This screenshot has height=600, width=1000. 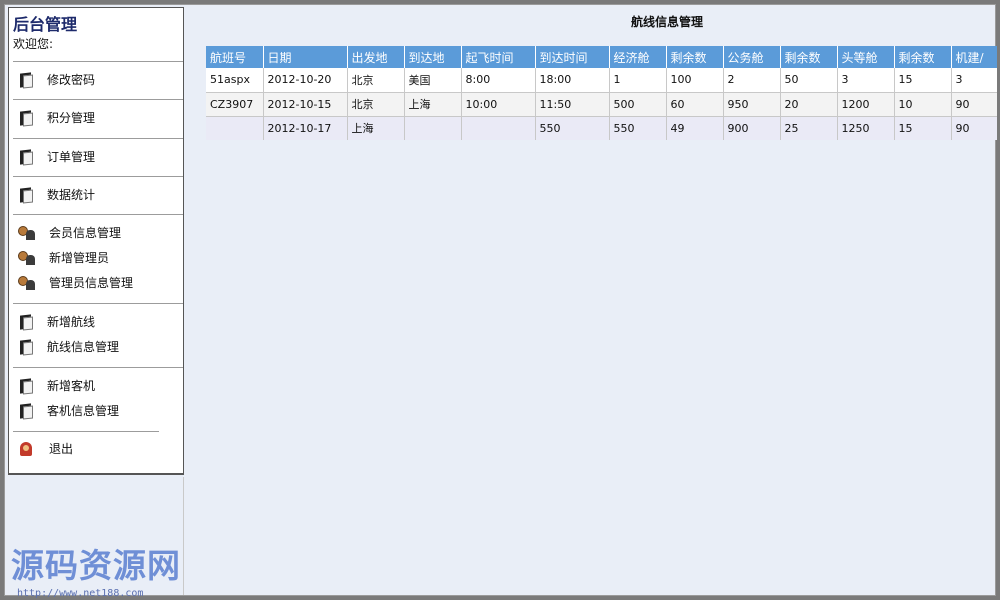 What do you see at coordinates (83, 411) in the screenshot?
I see `menu-item-label: 客机信息管理` at bounding box center [83, 411].